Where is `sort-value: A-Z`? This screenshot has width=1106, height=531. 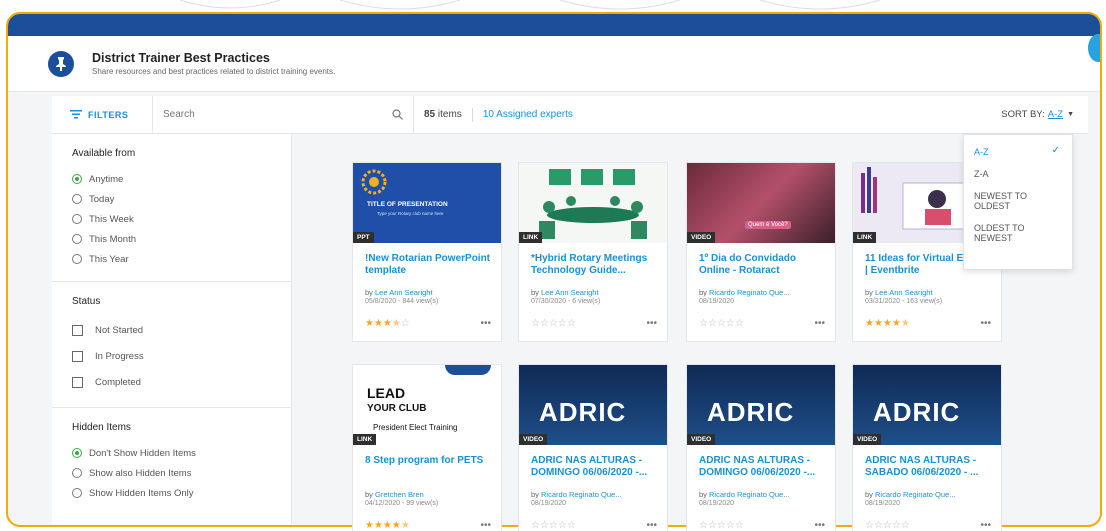
sort-value: A-Z is located at coordinates (1055, 114).